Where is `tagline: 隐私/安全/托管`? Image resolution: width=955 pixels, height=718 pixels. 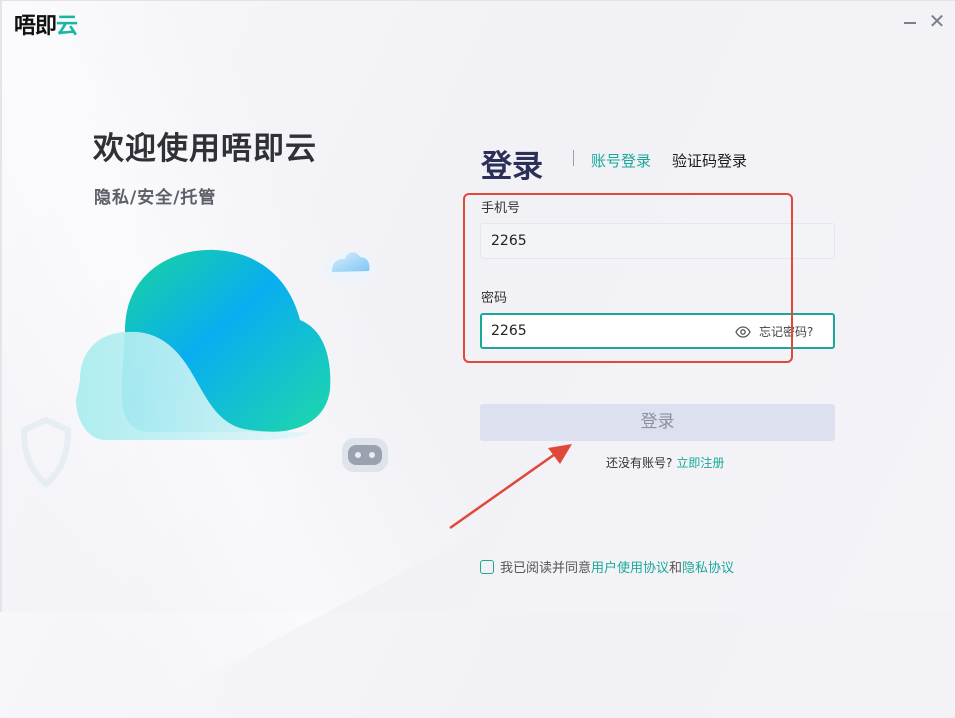
tagline: 隐私/安全/托管 is located at coordinates (155, 198).